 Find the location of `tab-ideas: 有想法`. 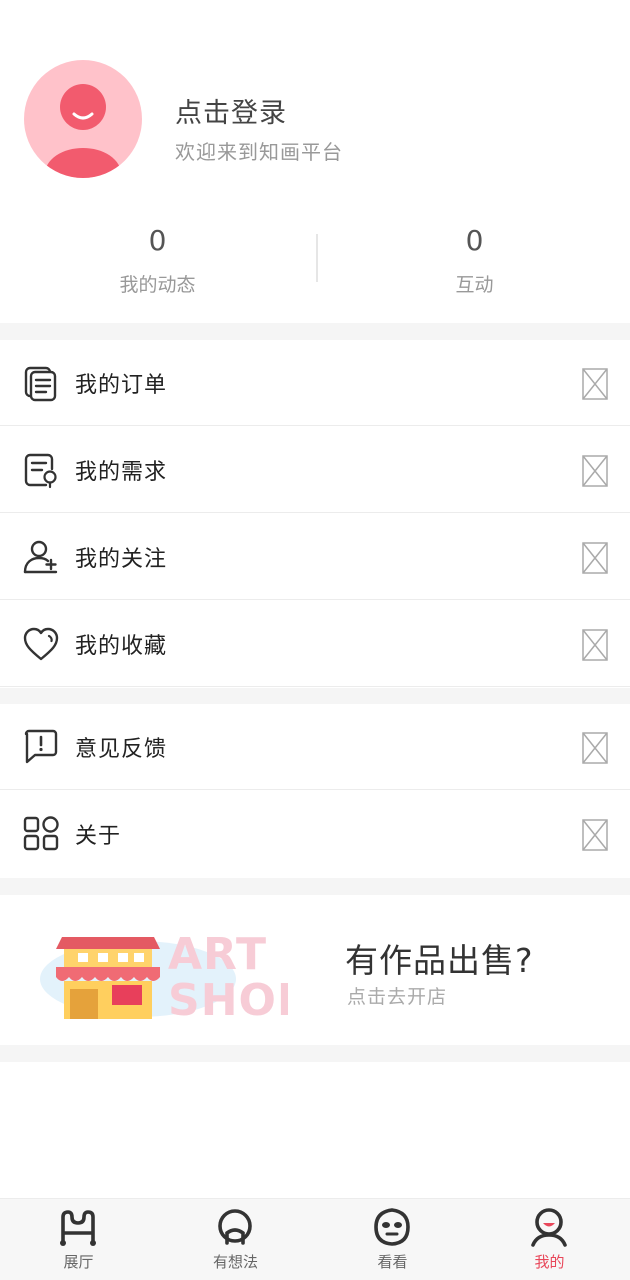

tab-ideas: 有想法 is located at coordinates (235, 1239).